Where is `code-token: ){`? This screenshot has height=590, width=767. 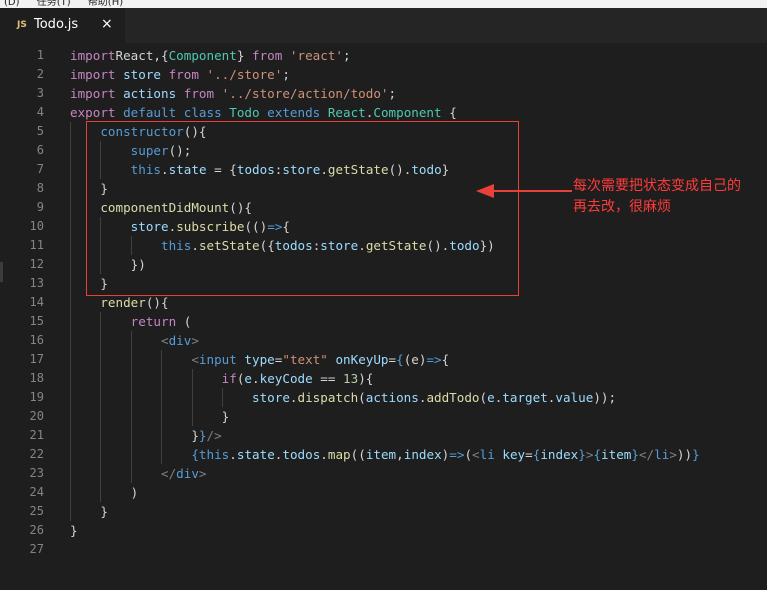
code-token: ){ is located at coordinates (366, 378).